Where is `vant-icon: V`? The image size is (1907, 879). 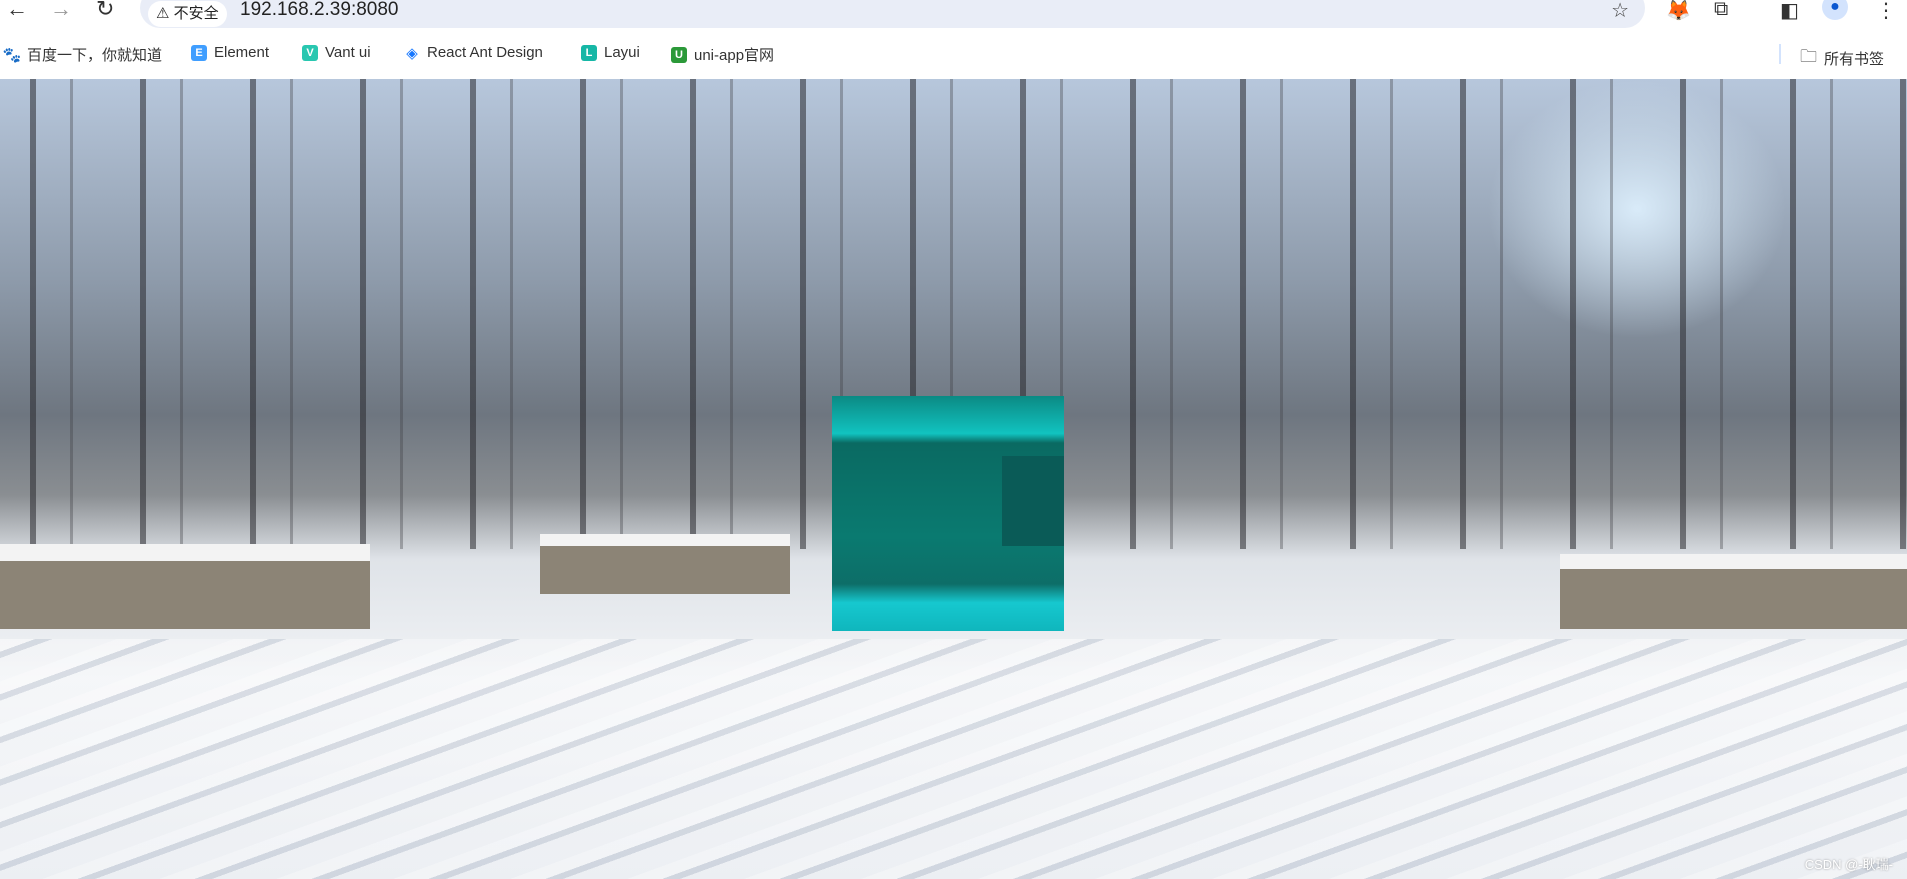
vant-icon: V is located at coordinates (310, 52).